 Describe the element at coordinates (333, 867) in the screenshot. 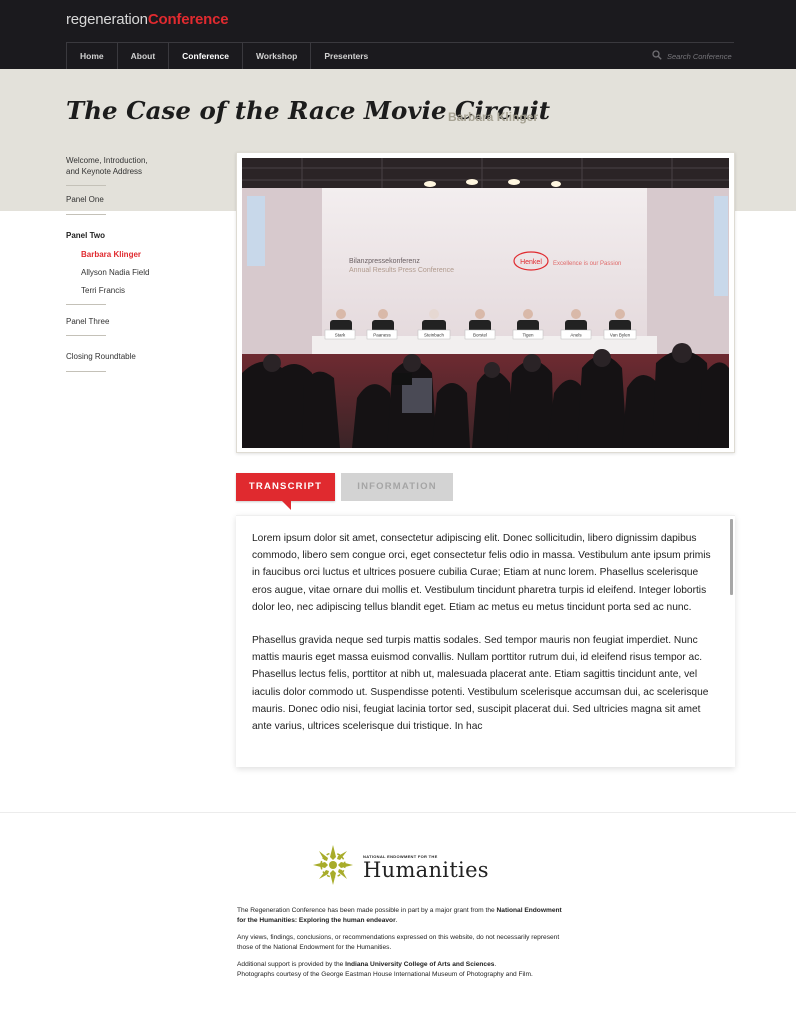

I see `neh-sunburst-icon` at that location.